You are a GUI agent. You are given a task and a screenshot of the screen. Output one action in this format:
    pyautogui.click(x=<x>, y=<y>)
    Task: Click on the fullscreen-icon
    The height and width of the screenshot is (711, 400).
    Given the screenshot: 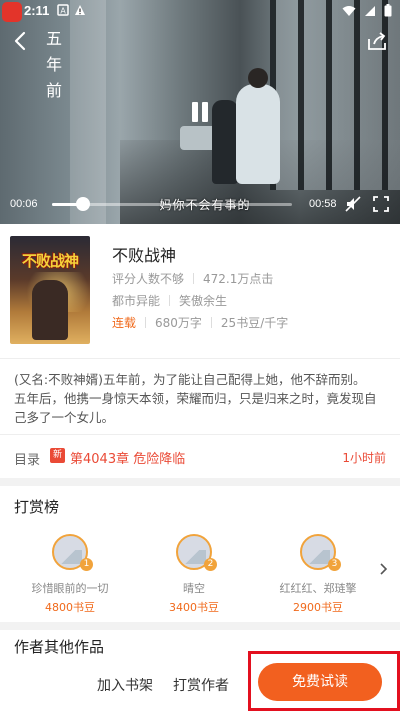 What is the action you would take?
    pyautogui.click(x=381, y=204)
    